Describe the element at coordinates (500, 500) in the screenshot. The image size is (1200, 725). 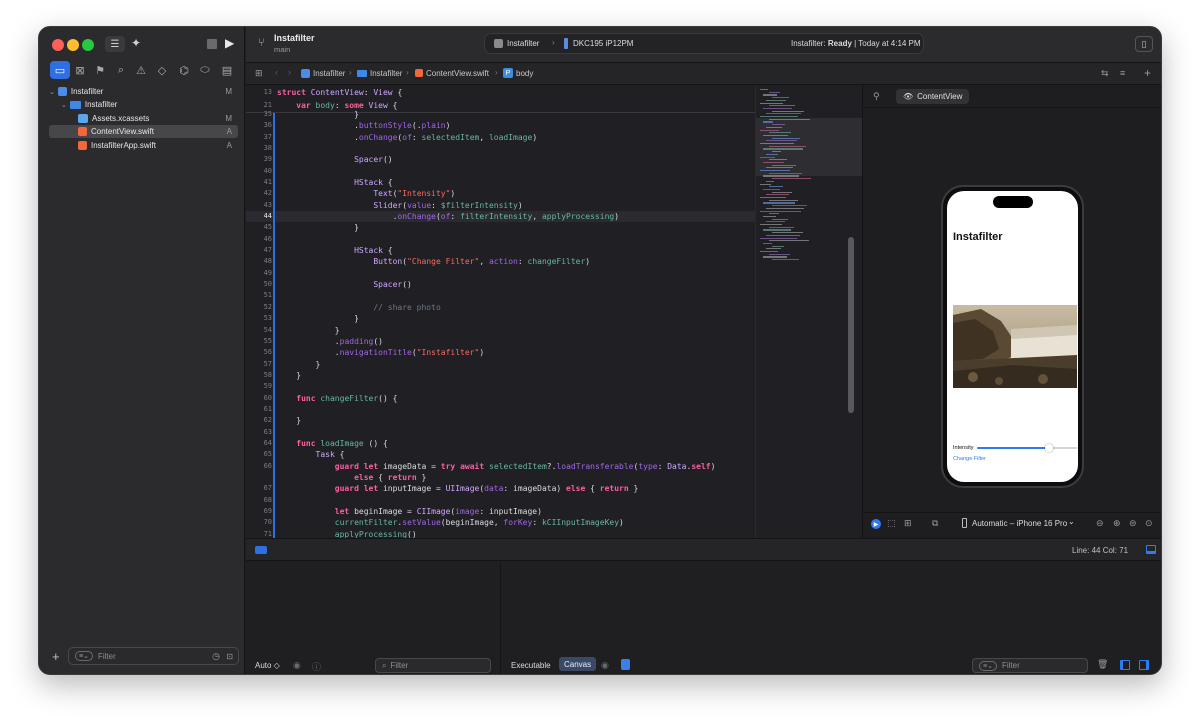
I see `code-line: 68` at that location.